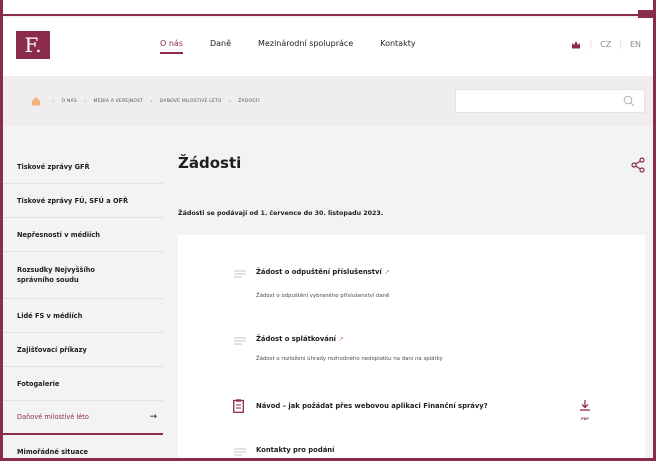  I want to click on document-title: Žádost o odpuštění příslušenství, so click(319, 272).